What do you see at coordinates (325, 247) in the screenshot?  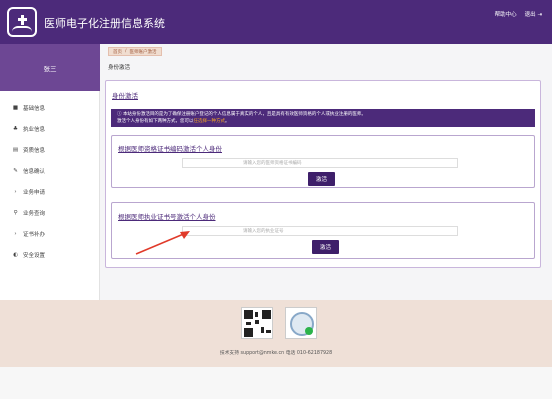 I see `activate-practice-cert-button: 激活` at bounding box center [325, 247].